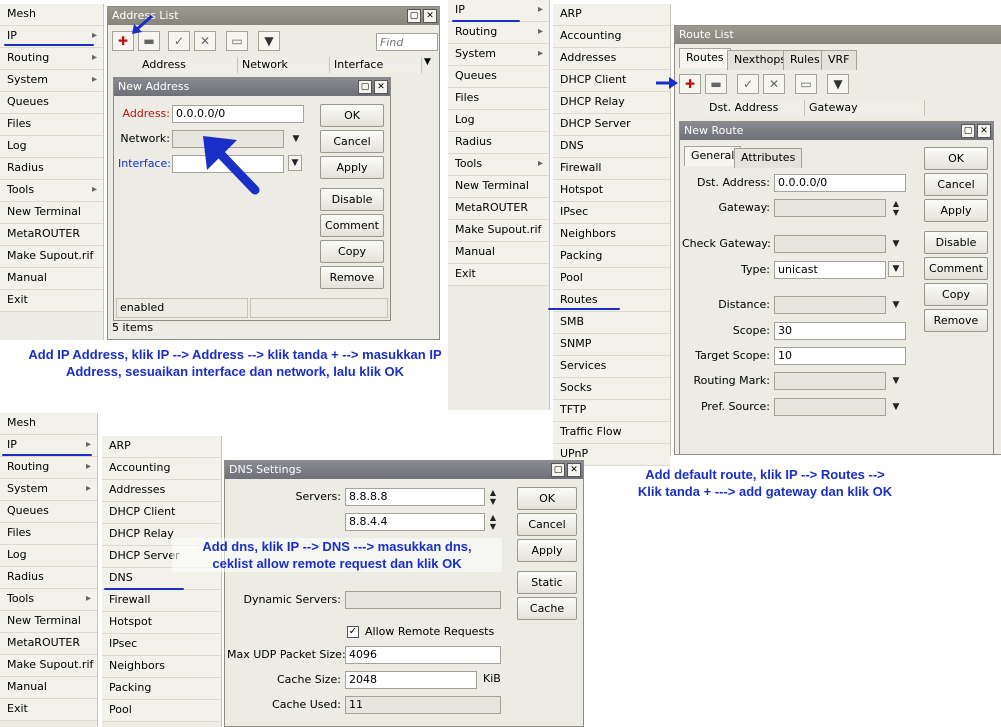 This screenshot has width=1001, height=727. Describe the element at coordinates (611, 389) in the screenshot. I see `menu-item-socks: Socks` at that location.